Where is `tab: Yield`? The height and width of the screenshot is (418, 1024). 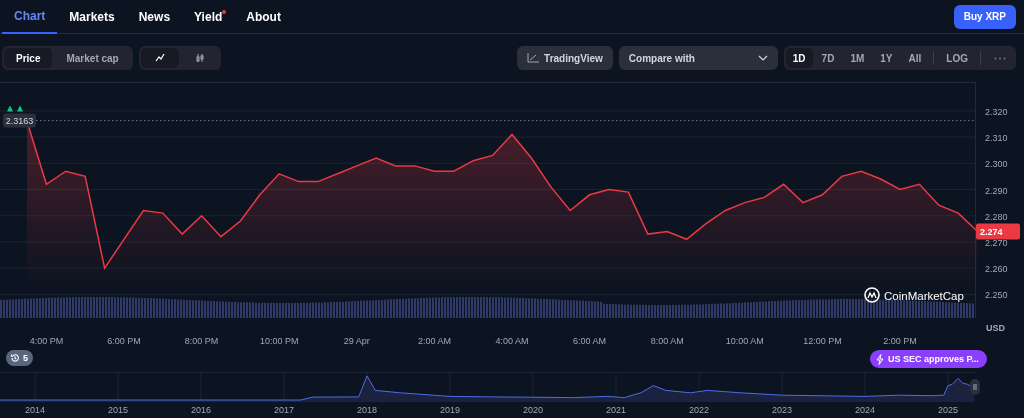 tab: Yield is located at coordinates (208, 17).